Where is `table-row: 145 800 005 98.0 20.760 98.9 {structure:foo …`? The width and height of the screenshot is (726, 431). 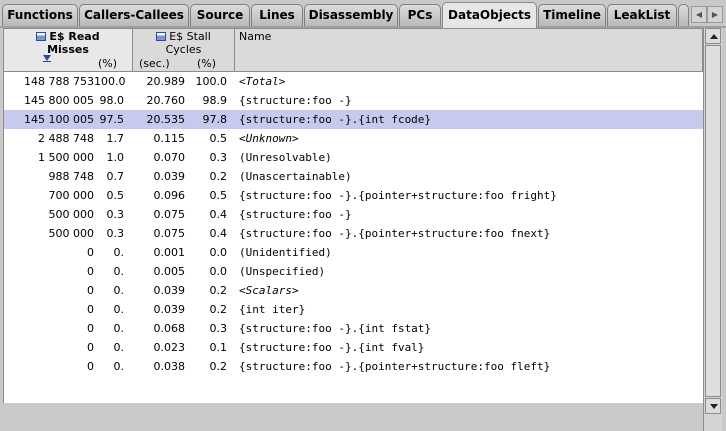
table-row: 145 800 005 98.0 20.760 98.9 {structure:foo … is located at coordinates (353, 100).